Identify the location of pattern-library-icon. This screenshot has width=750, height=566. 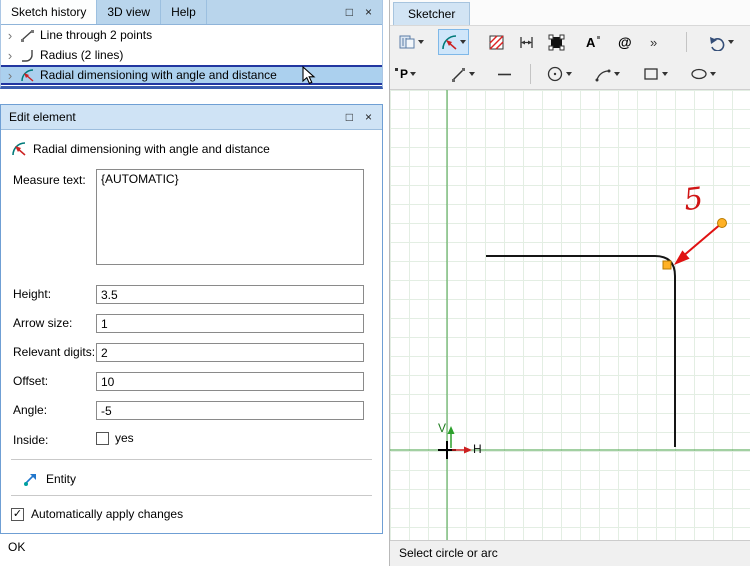
(407, 42).